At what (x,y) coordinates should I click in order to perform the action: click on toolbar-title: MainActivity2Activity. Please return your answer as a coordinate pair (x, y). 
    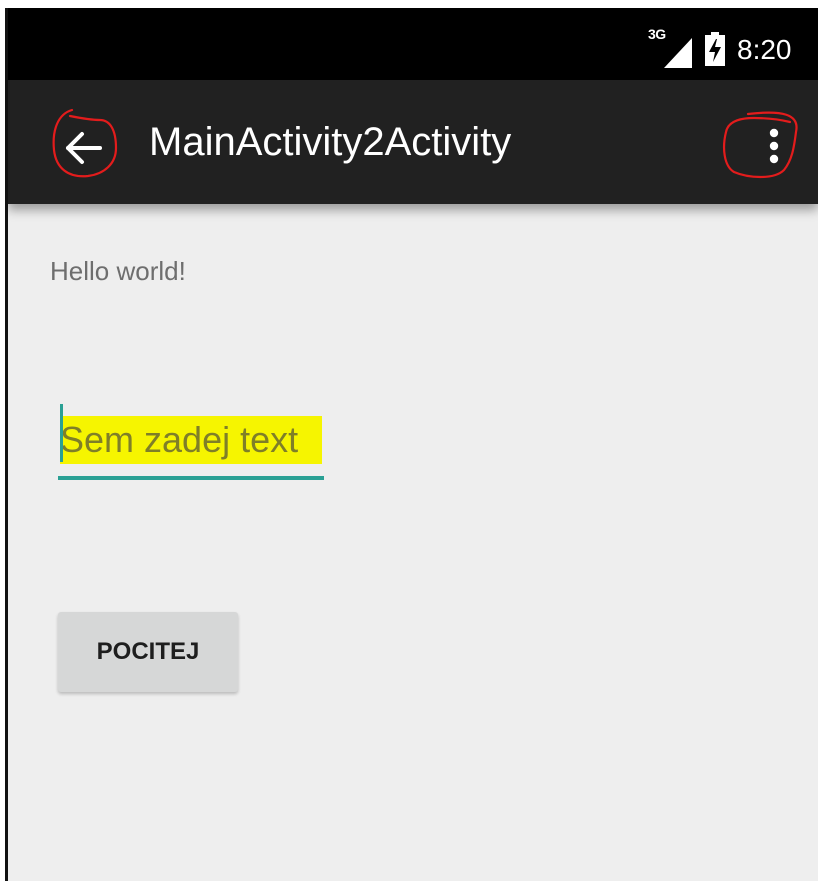
    Looking at the image, I should click on (330, 142).